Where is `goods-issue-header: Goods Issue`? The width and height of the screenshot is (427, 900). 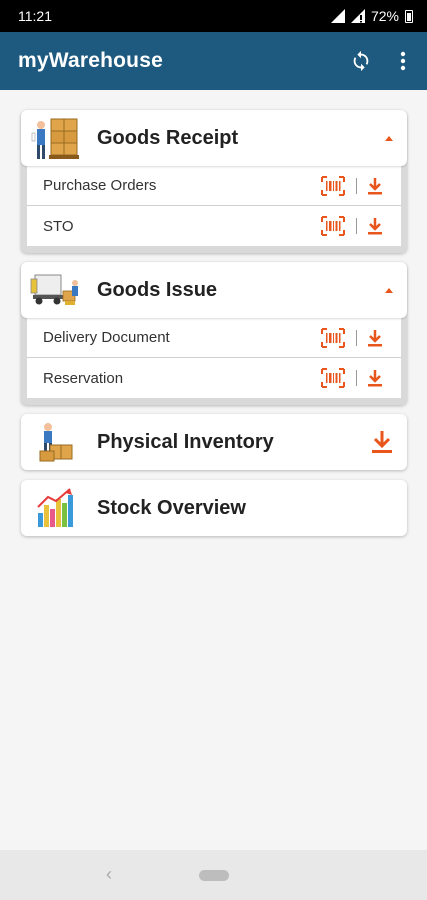
goods-issue-header: Goods Issue is located at coordinates (214, 290).